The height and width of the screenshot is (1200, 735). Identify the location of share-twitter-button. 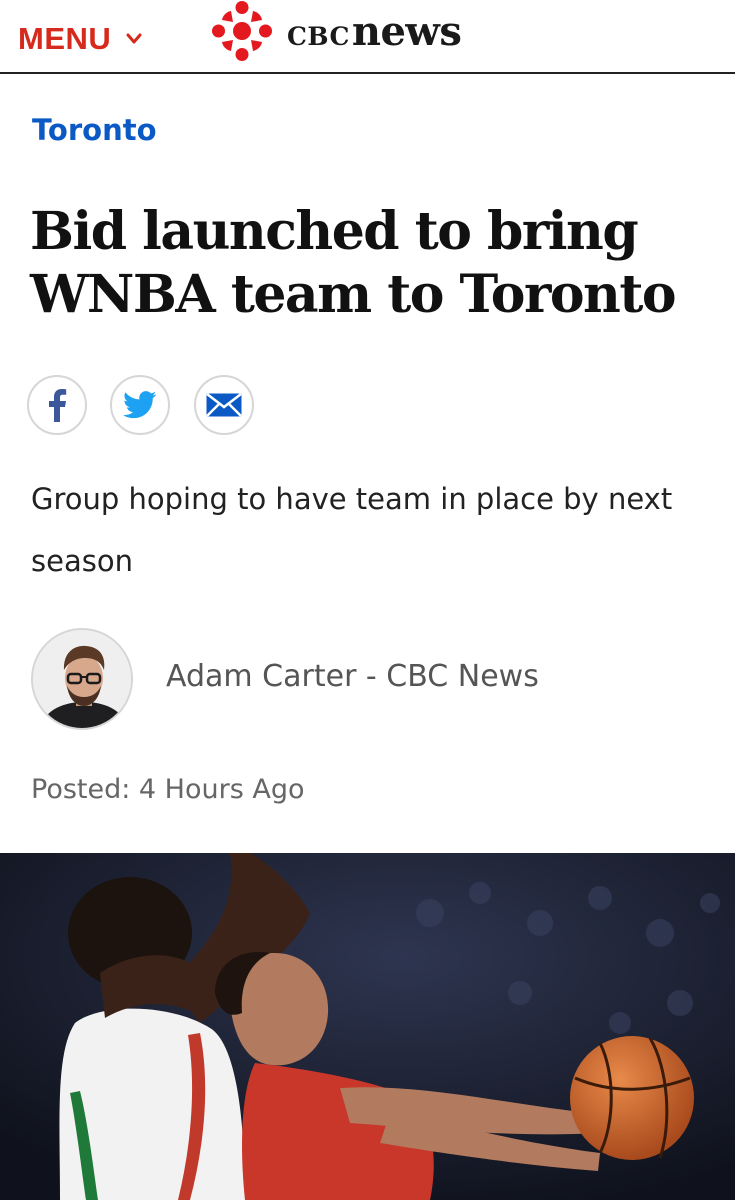
(140, 405).